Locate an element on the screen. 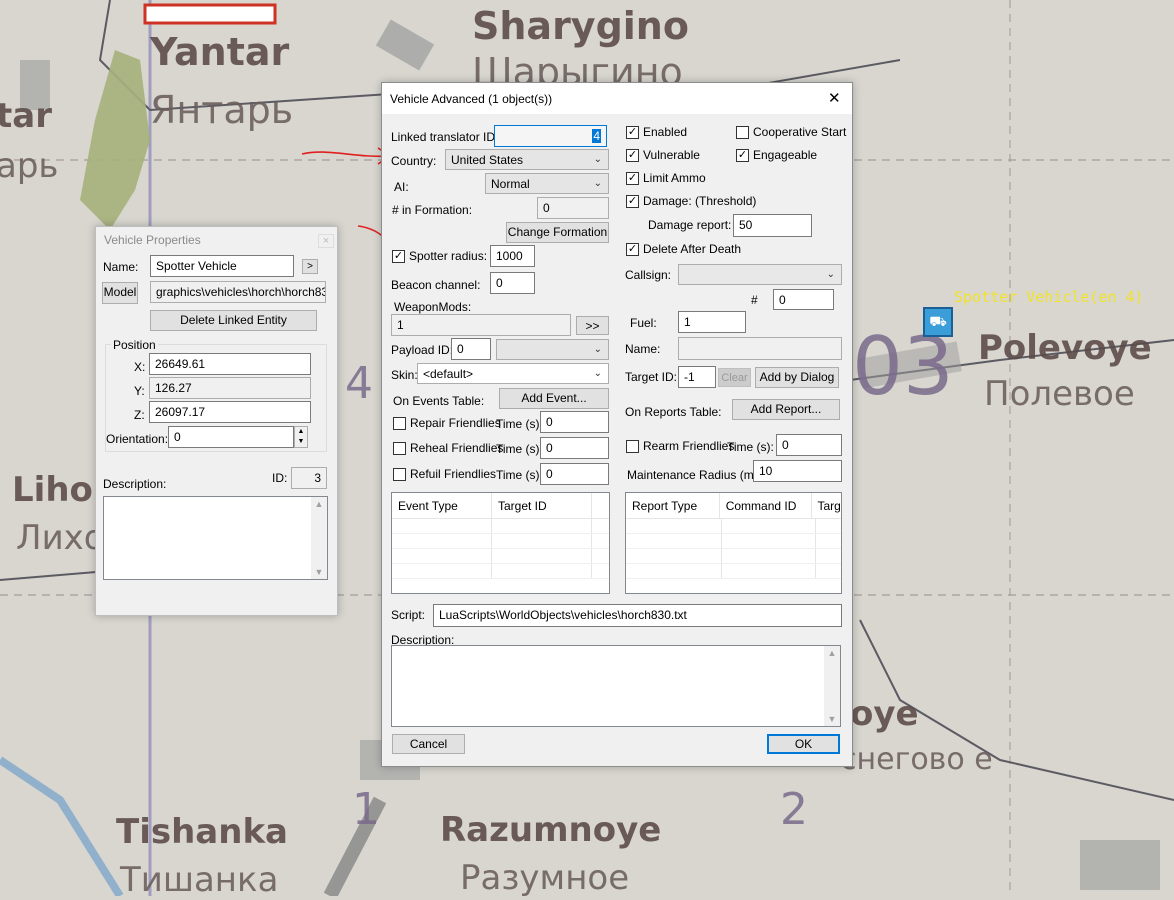 This screenshot has width=1174, height=900. map-place-snegovoe: oye is located at coordinates (884, 714).